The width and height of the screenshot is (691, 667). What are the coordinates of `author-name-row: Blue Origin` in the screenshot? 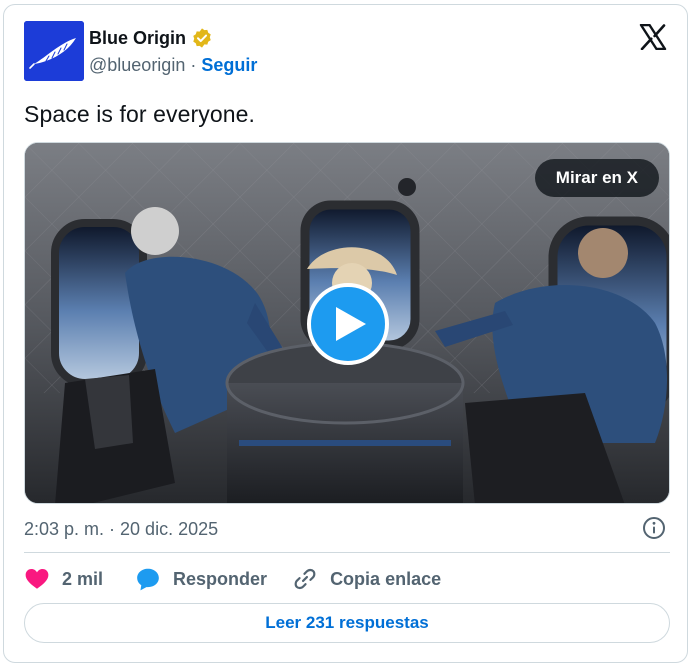 It's located at (151, 38).